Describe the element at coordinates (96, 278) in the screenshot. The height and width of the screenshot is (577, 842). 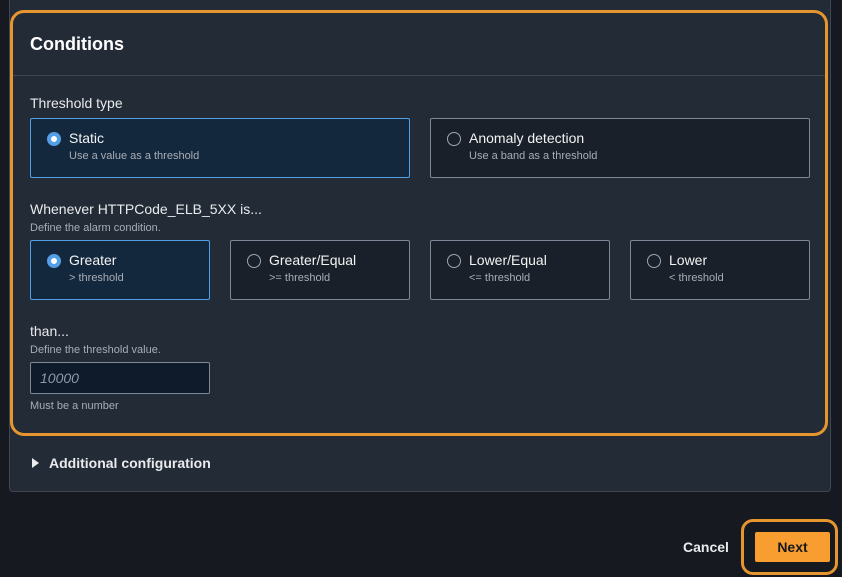
I see `greater-description: > threshold` at that location.